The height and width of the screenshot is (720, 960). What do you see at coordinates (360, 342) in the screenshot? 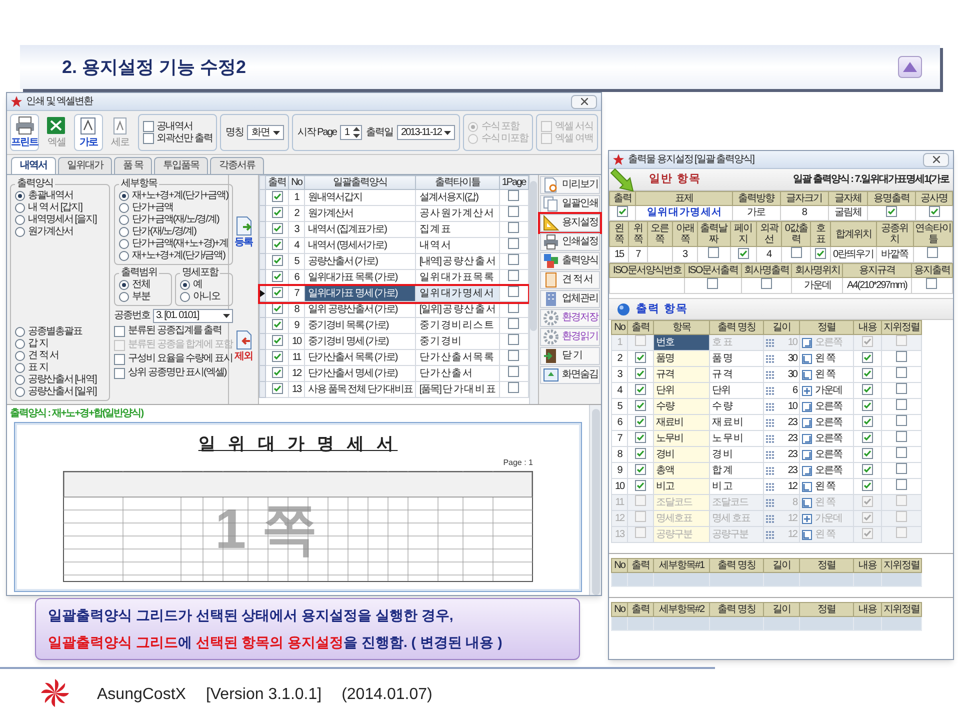
I see `table-cell: 중기경비 명세 (가로)` at bounding box center [360, 342].